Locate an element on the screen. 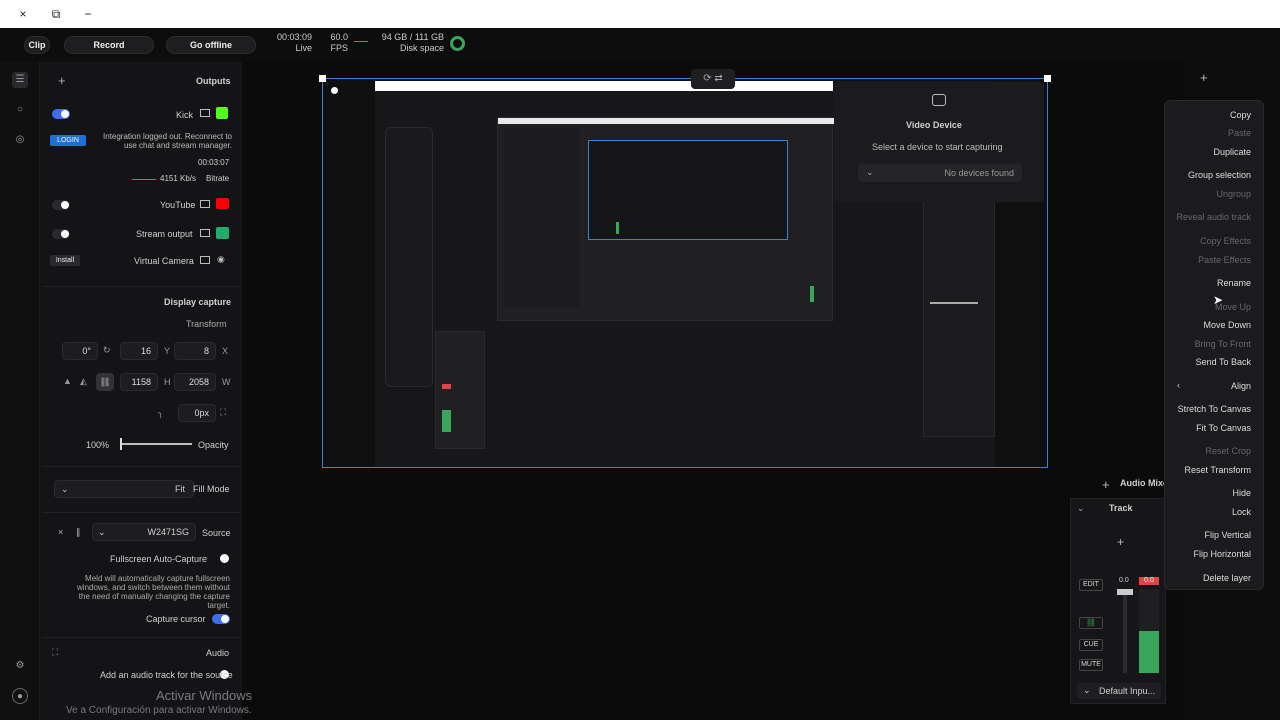 The width and height of the screenshot is (1280, 720). menu-item-reset-transform: Reset Transform is located at coordinates (1217, 470).